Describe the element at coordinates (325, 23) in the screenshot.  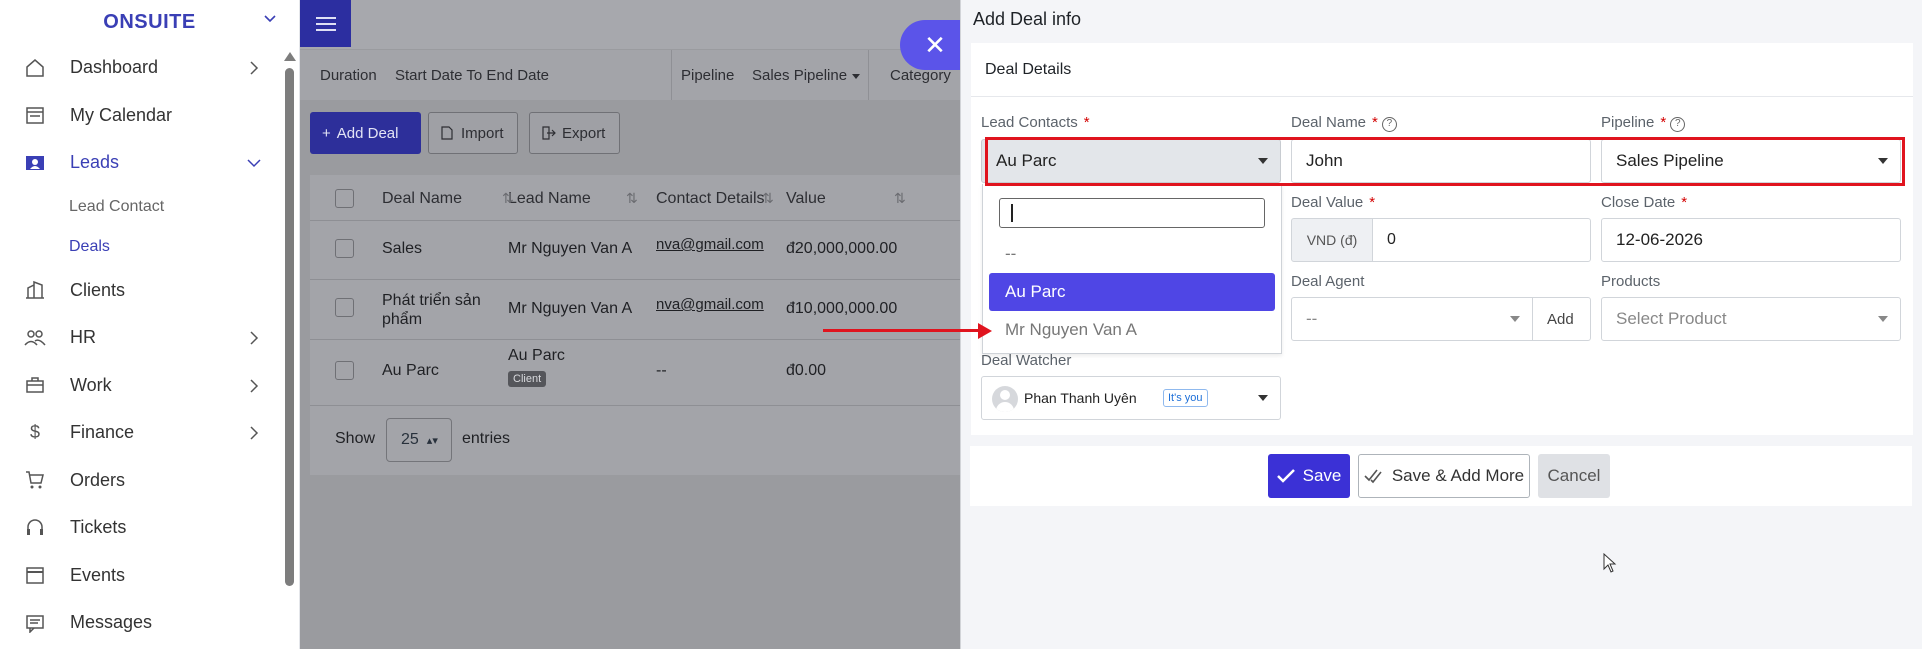
I see `hamburger-menu-icon` at that location.